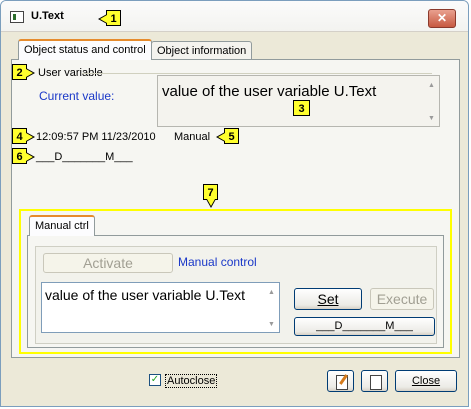 The width and height of the screenshot is (471, 409). What do you see at coordinates (85, 49) in the screenshot?
I see `tab-object-status-and-control: Object status and control` at bounding box center [85, 49].